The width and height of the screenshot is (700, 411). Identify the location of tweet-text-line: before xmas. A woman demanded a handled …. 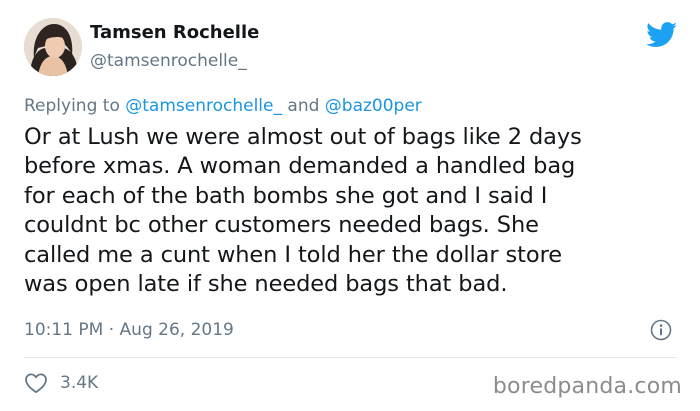
(300, 166).